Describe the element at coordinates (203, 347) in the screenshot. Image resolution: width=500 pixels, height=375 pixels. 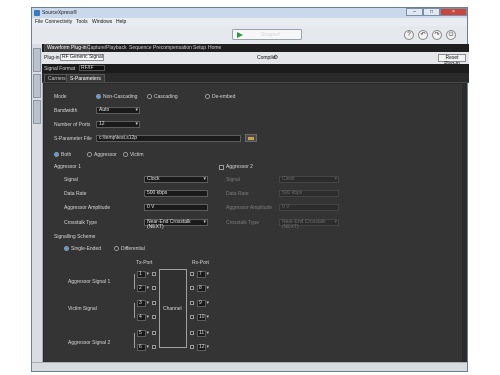
I see `rx-port-12-select: 12` at that location.